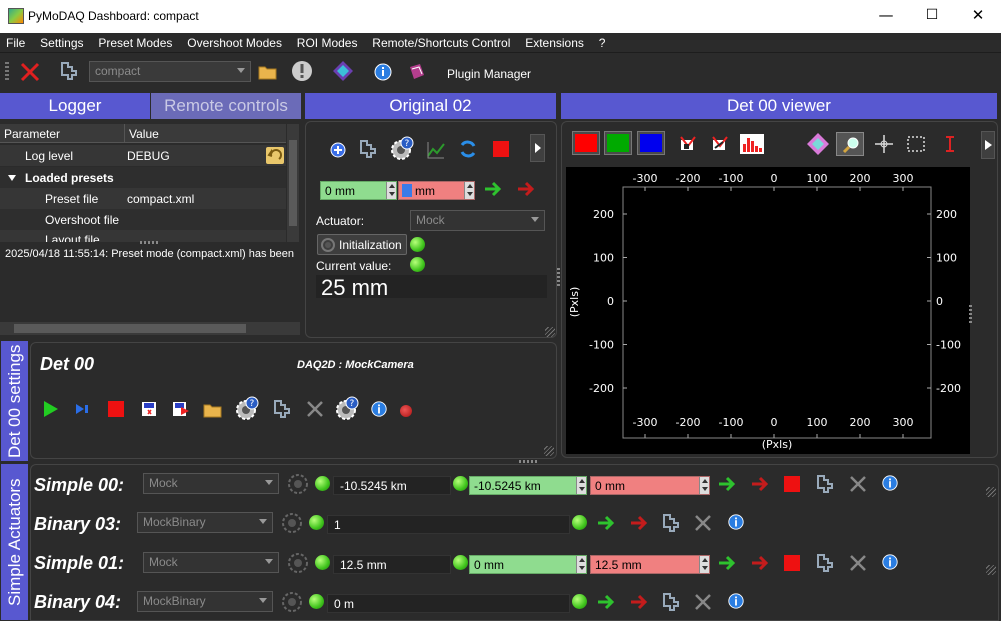  What do you see at coordinates (275, 155) in the screenshot?
I see `undo-icon` at bounding box center [275, 155].